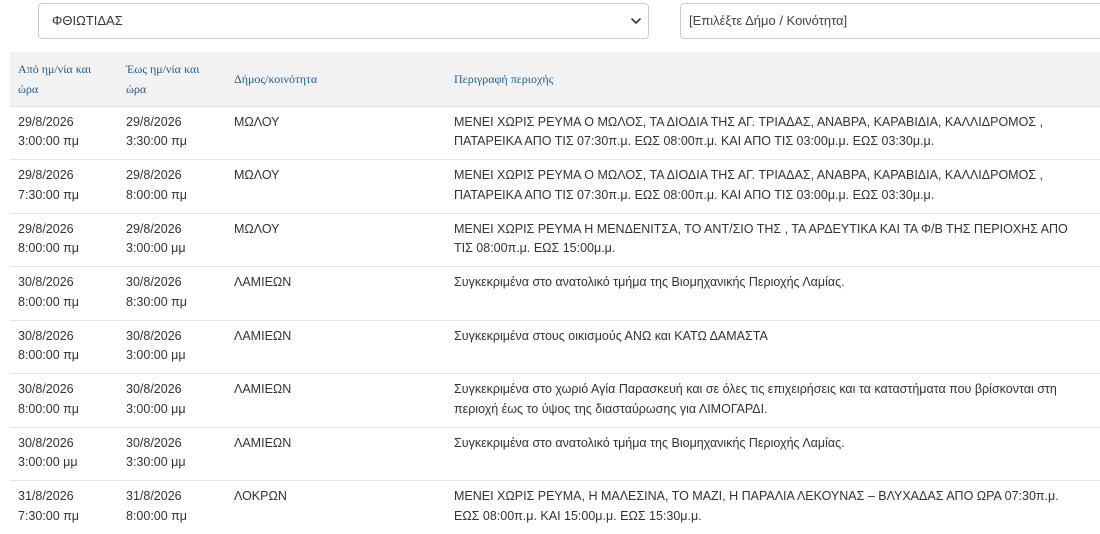 The height and width of the screenshot is (534, 1100). I want to click on header-description: Περιγραφή περιοχής, so click(773, 79).